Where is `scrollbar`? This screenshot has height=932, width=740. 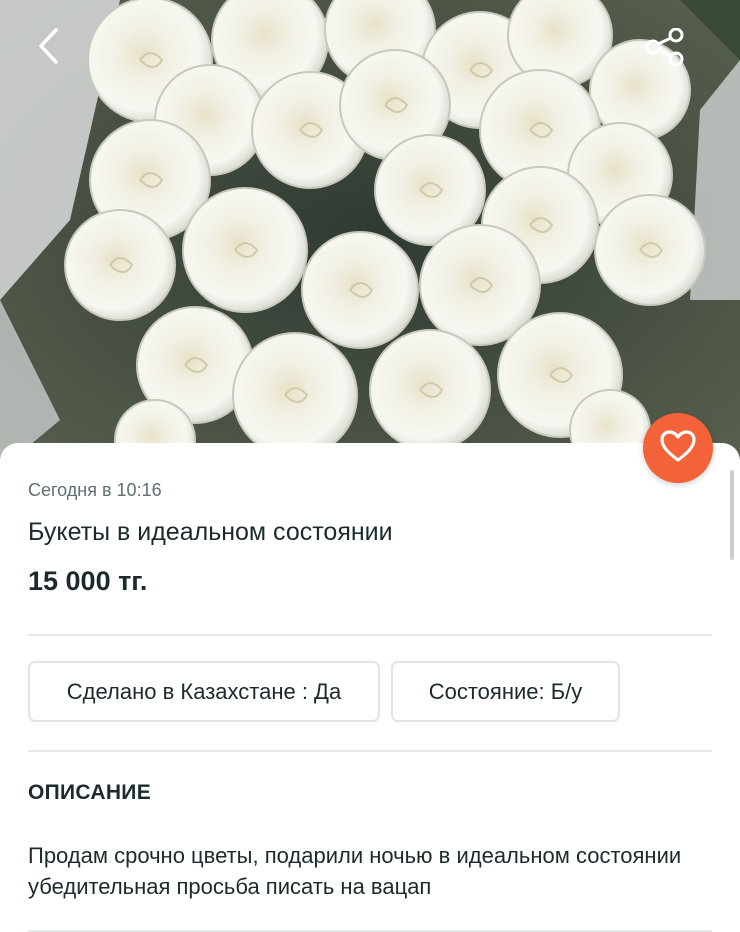 scrollbar is located at coordinates (732, 515).